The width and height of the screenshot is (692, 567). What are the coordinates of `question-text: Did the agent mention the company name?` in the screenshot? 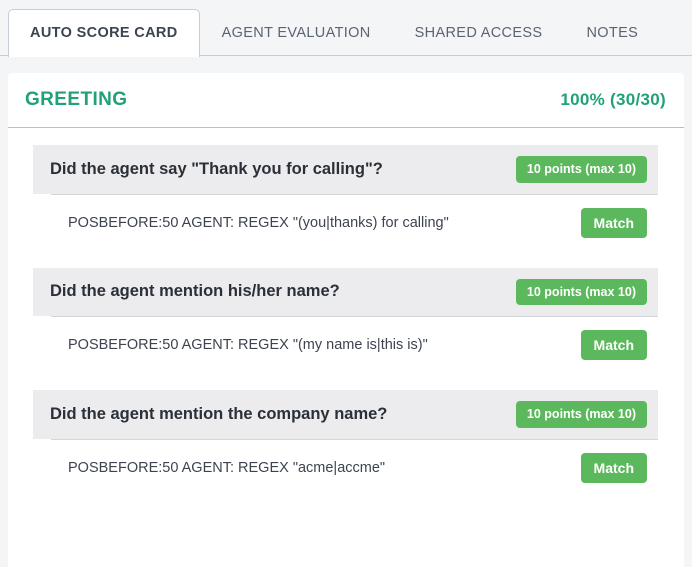 It's located at (219, 413).